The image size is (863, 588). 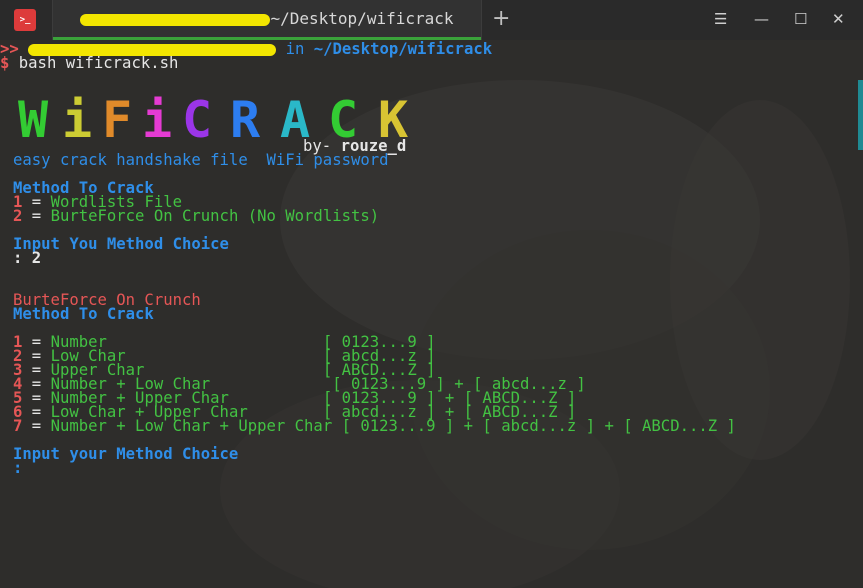 What do you see at coordinates (800, 19) in the screenshot?
I see `maximize-button: ☐` at bounding box center [800, 19].